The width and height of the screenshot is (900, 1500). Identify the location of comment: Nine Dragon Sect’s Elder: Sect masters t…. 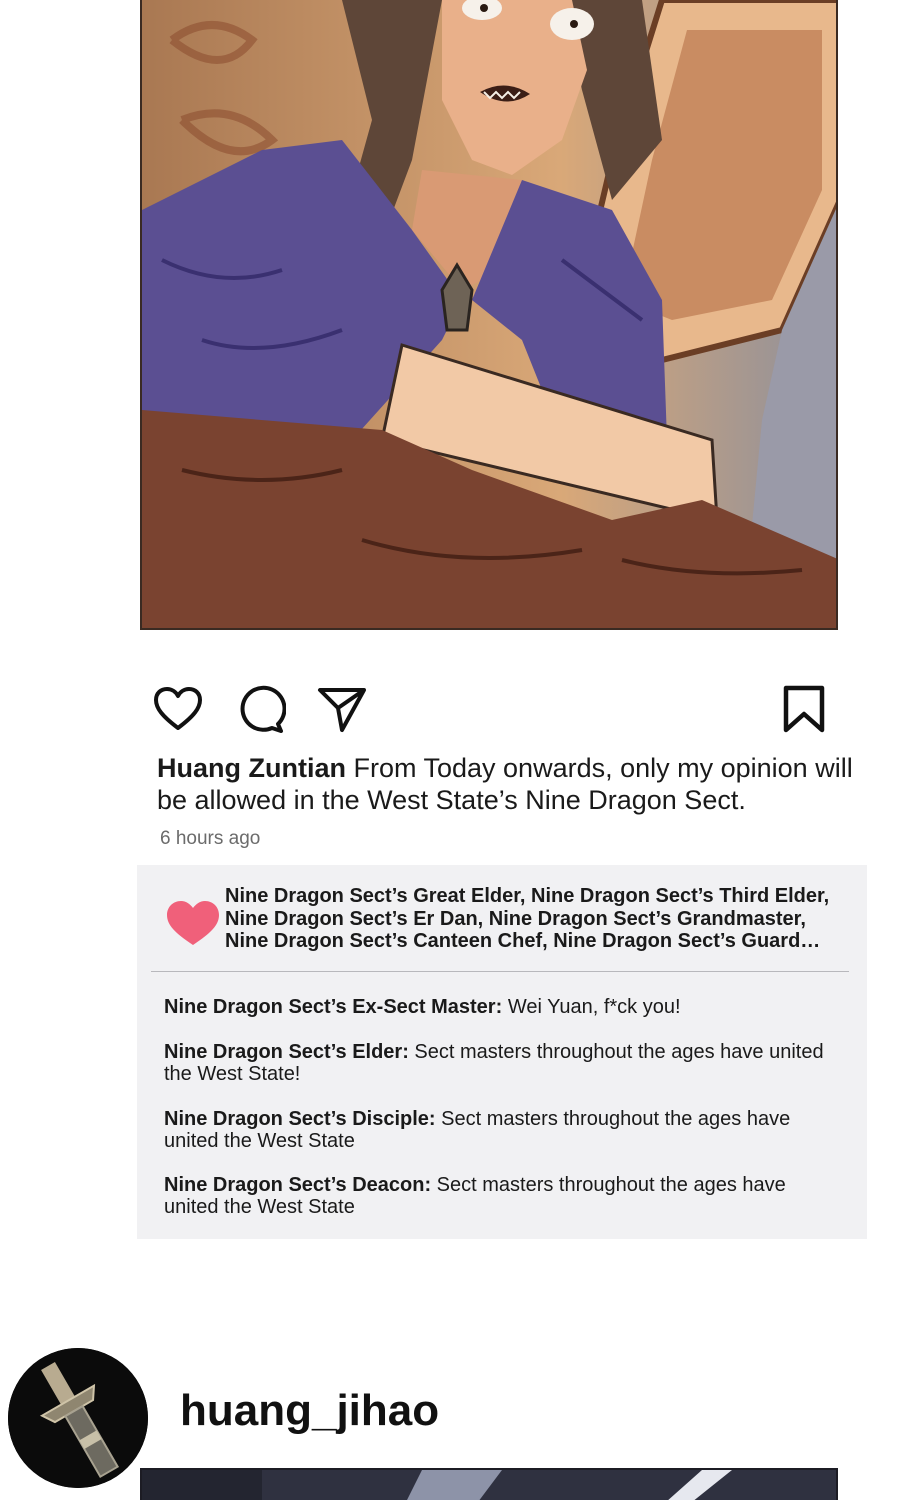
(504, 1063).